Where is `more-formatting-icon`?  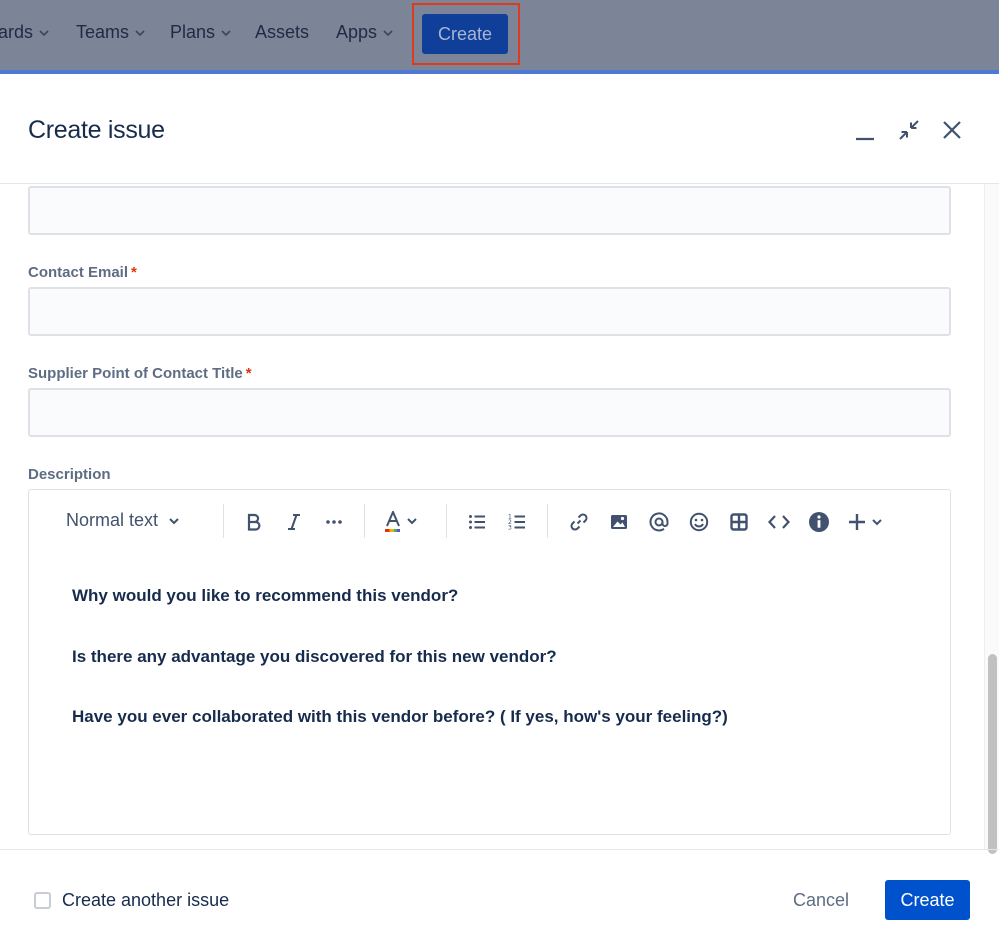 more-formatting-icon is located at coordinates (334, 522).